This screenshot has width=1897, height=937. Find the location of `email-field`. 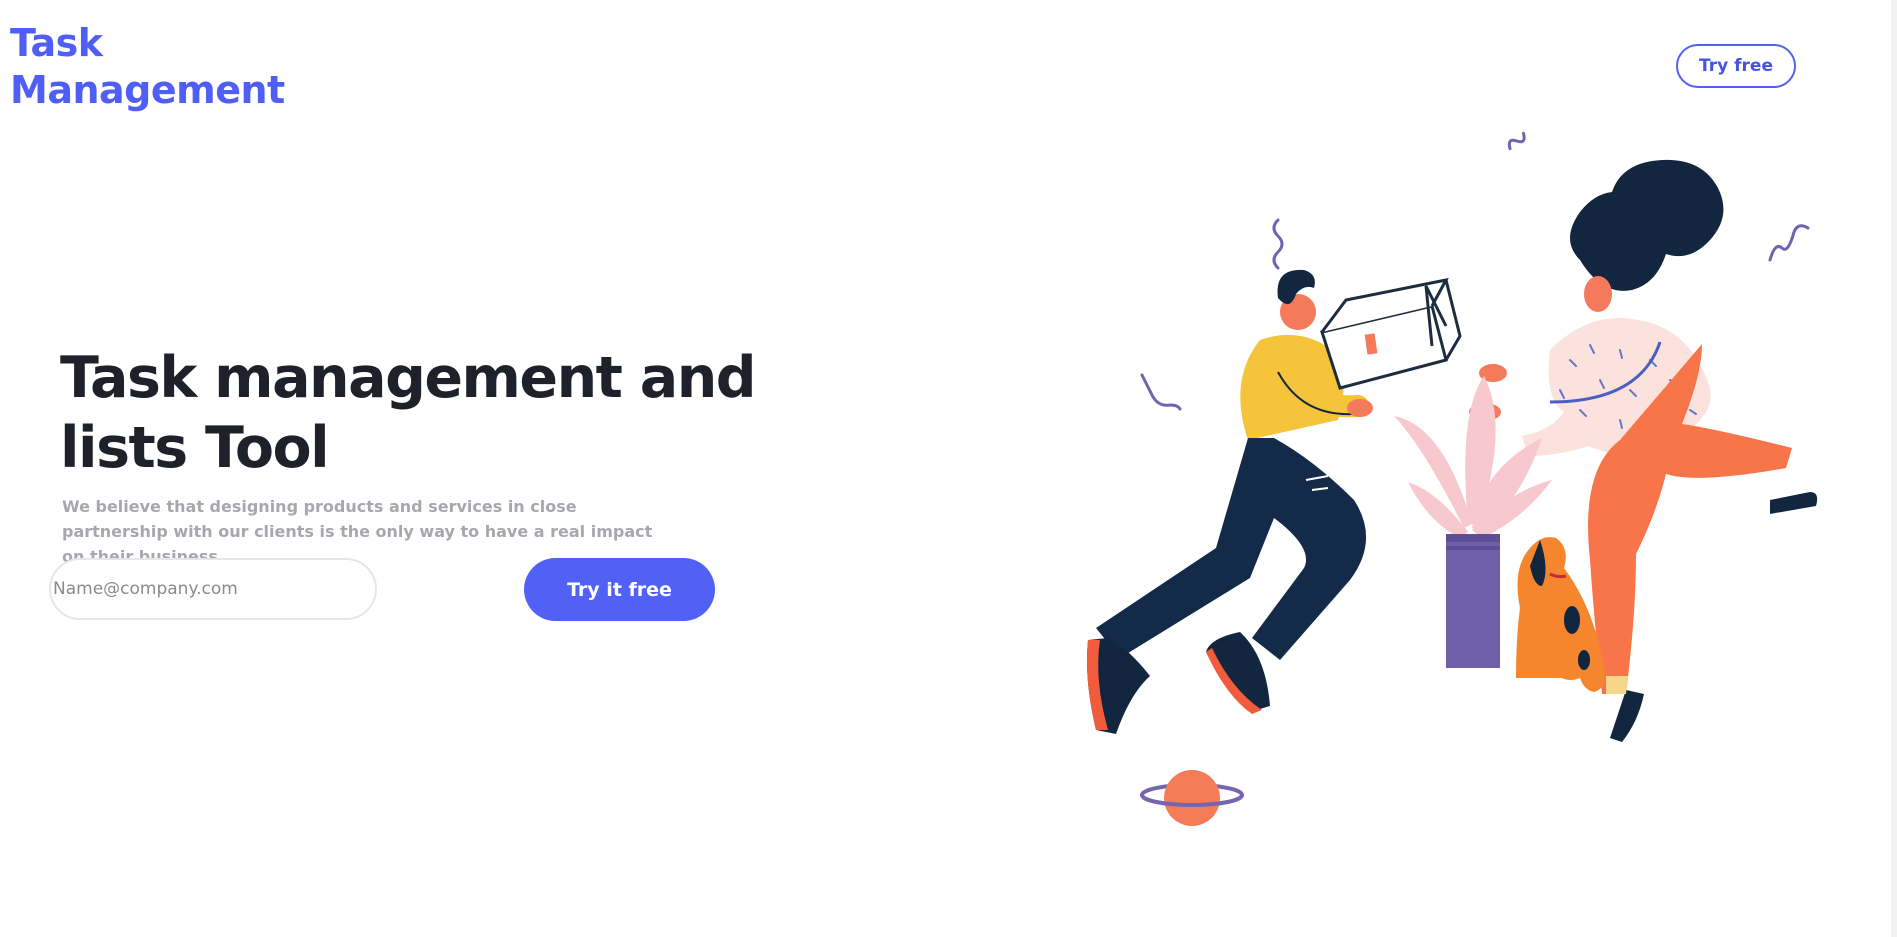

email-field is located at coordinates (213, 589).